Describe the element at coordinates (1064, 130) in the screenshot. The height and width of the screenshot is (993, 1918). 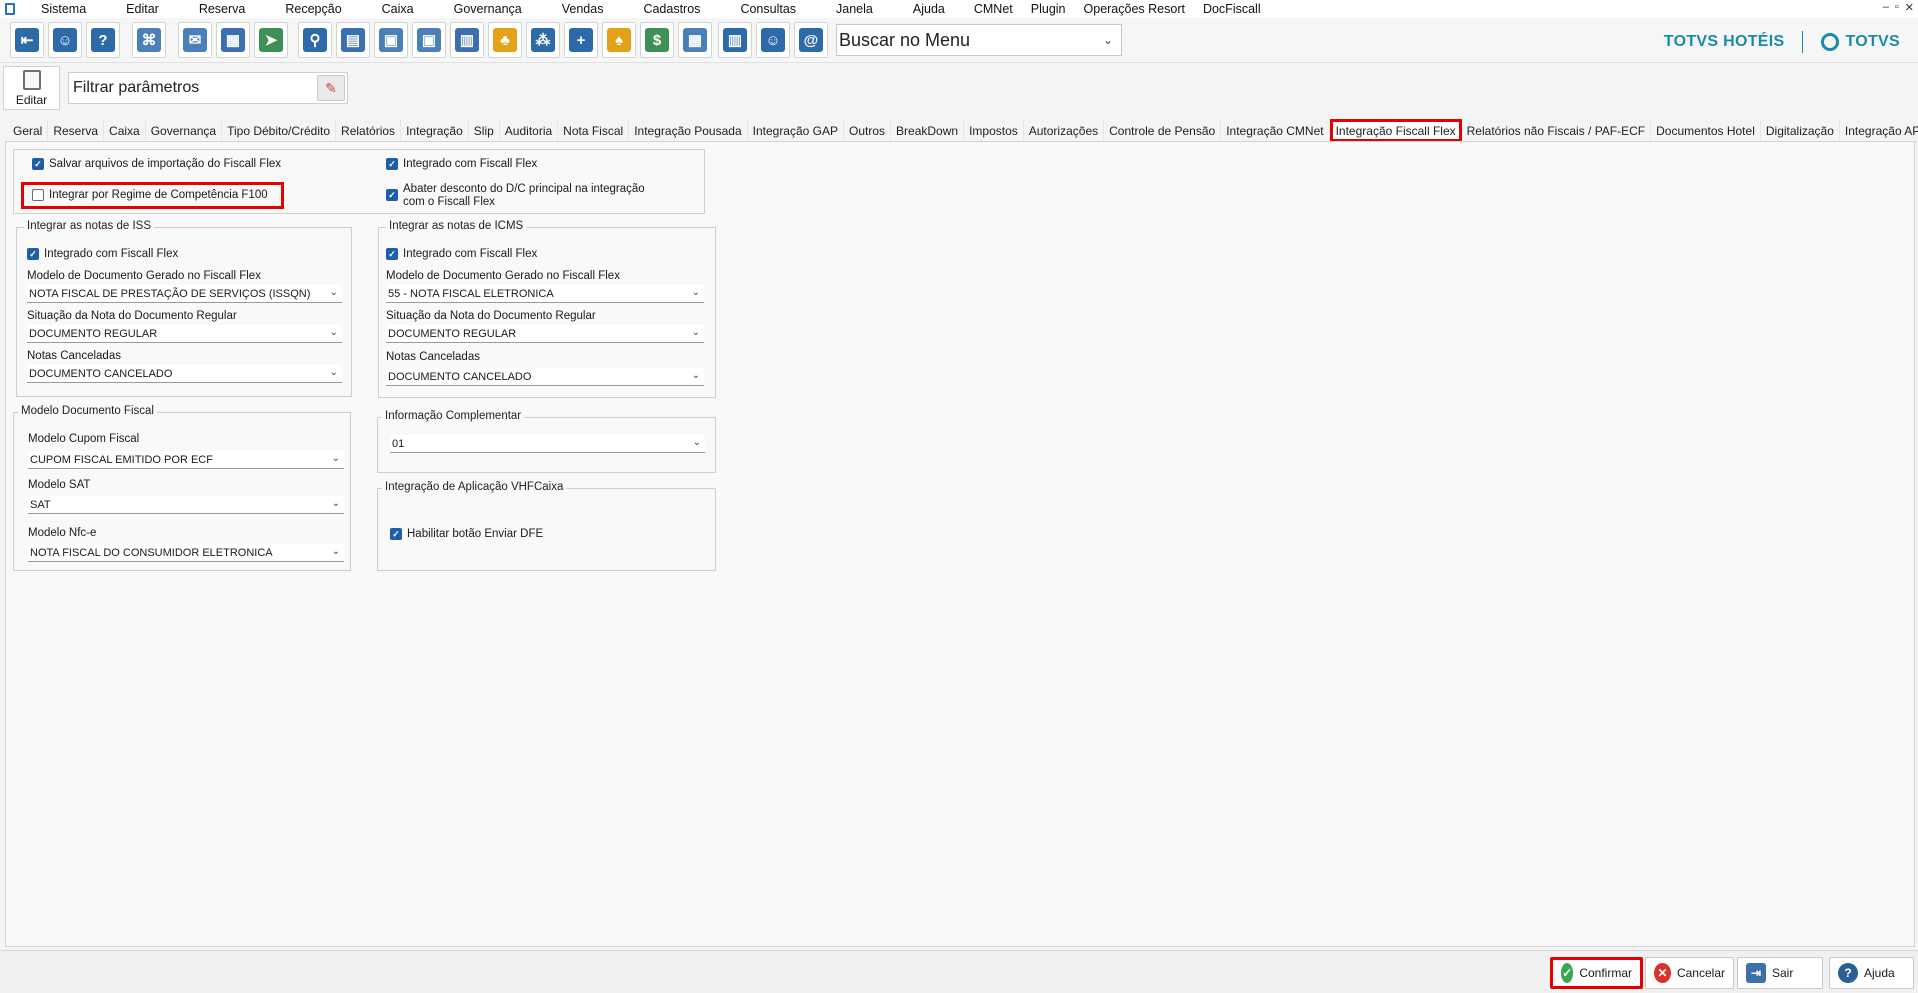
I see `tab: Autorizações` at that location.